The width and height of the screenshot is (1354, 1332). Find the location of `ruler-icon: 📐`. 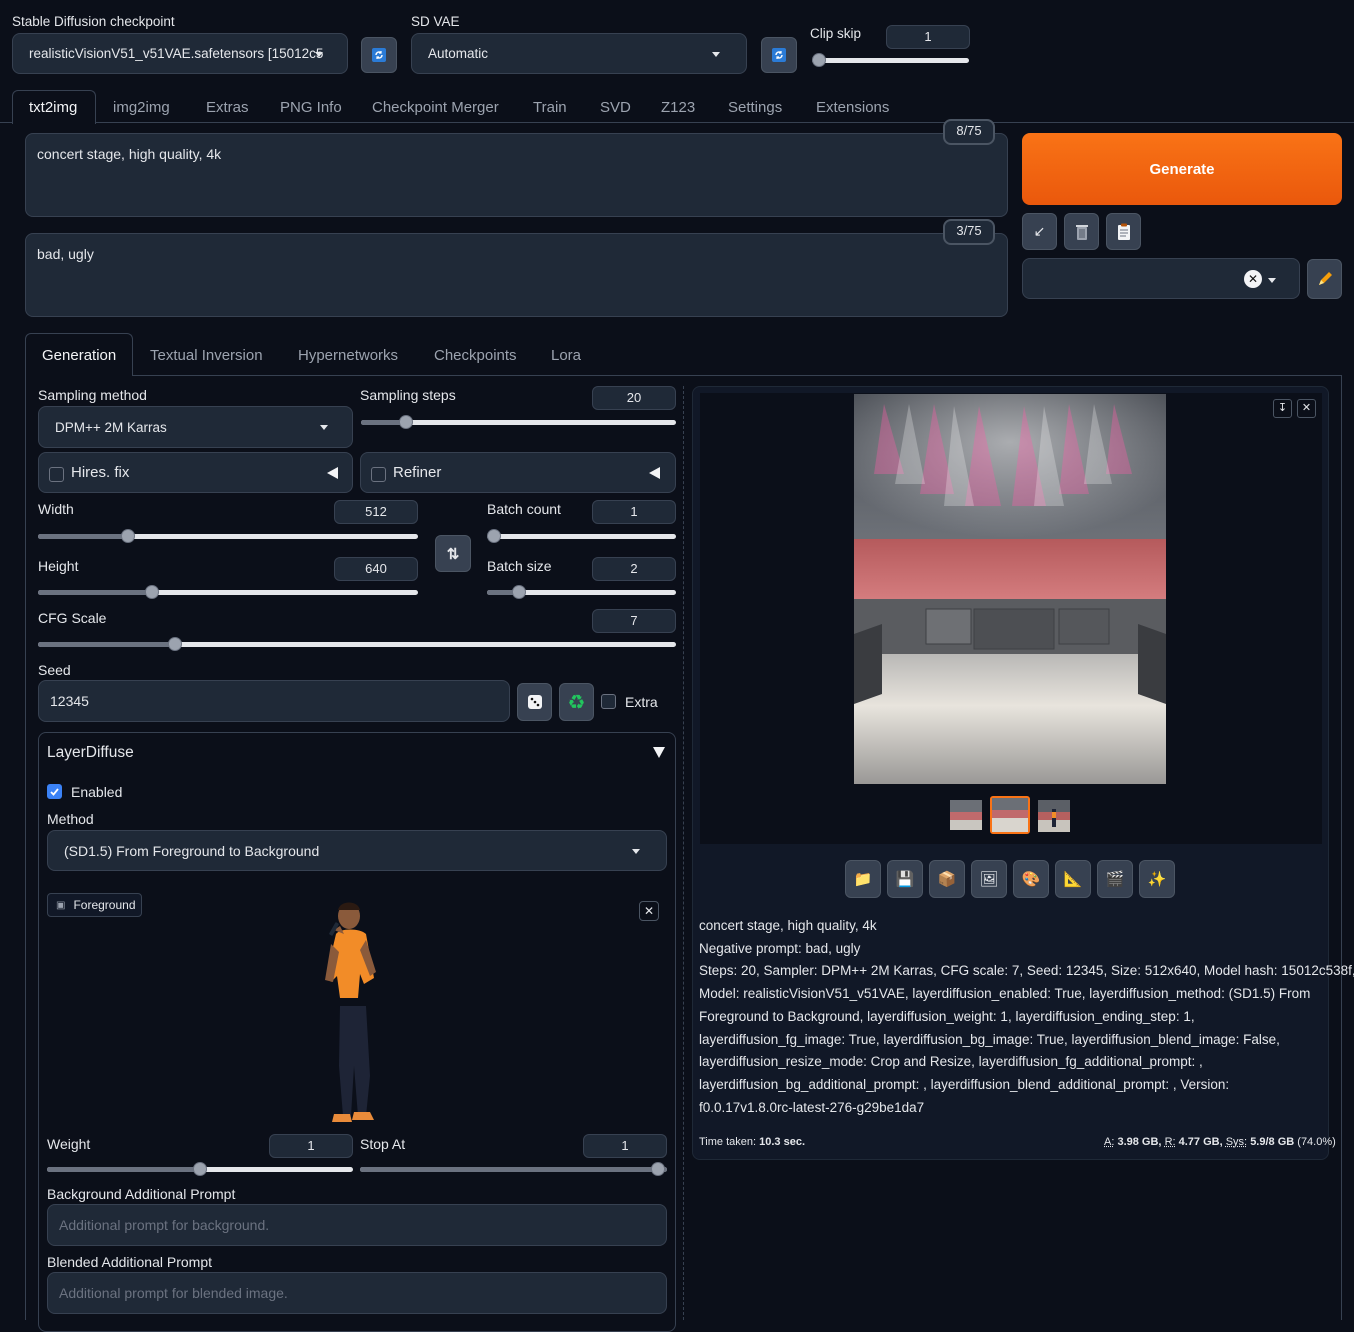

ruler-icon: 📐 is located at coordinates (1073, 879).